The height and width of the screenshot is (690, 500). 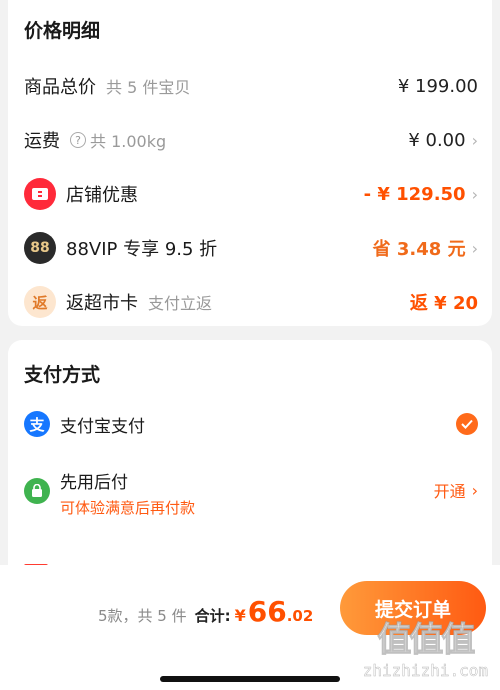 What do you see at coordinates (102, 195) in the screenshot?
I see `store-discount-label: 店铺优惠` at bounding box center [102, 195].